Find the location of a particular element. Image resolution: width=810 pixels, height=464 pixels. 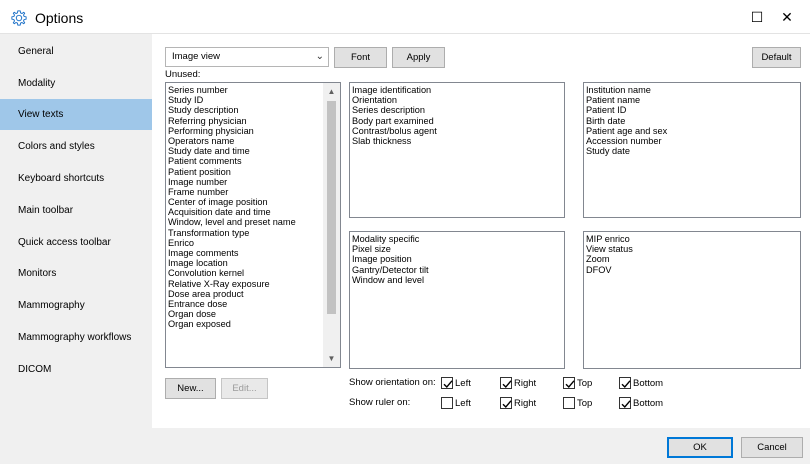

chevron-down-icon: ⌄ is located at coordinates (319, 56).